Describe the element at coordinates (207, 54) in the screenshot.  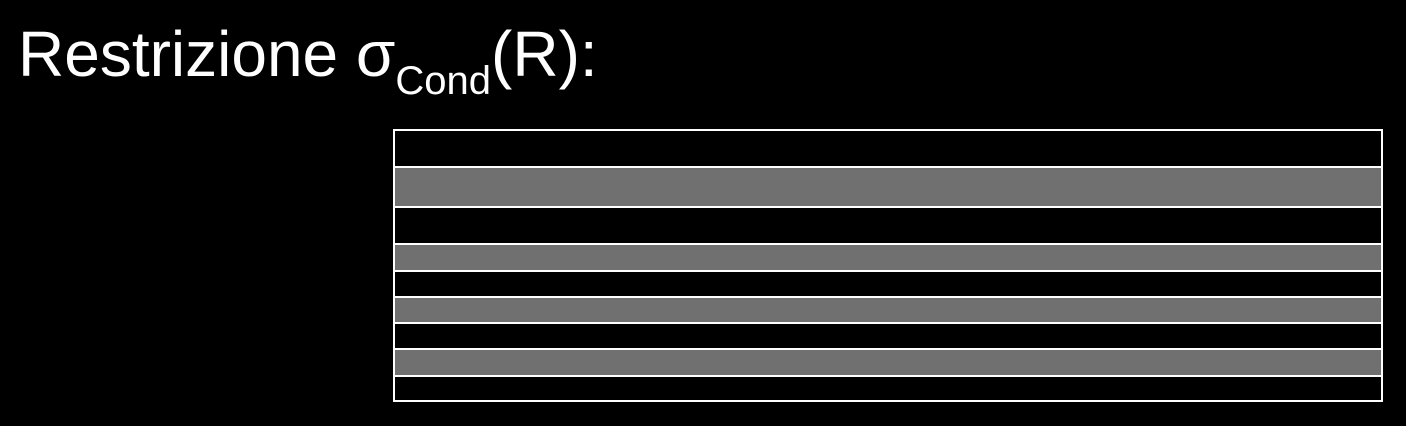
I see `title-prefix: Restrizione σ` at that location.